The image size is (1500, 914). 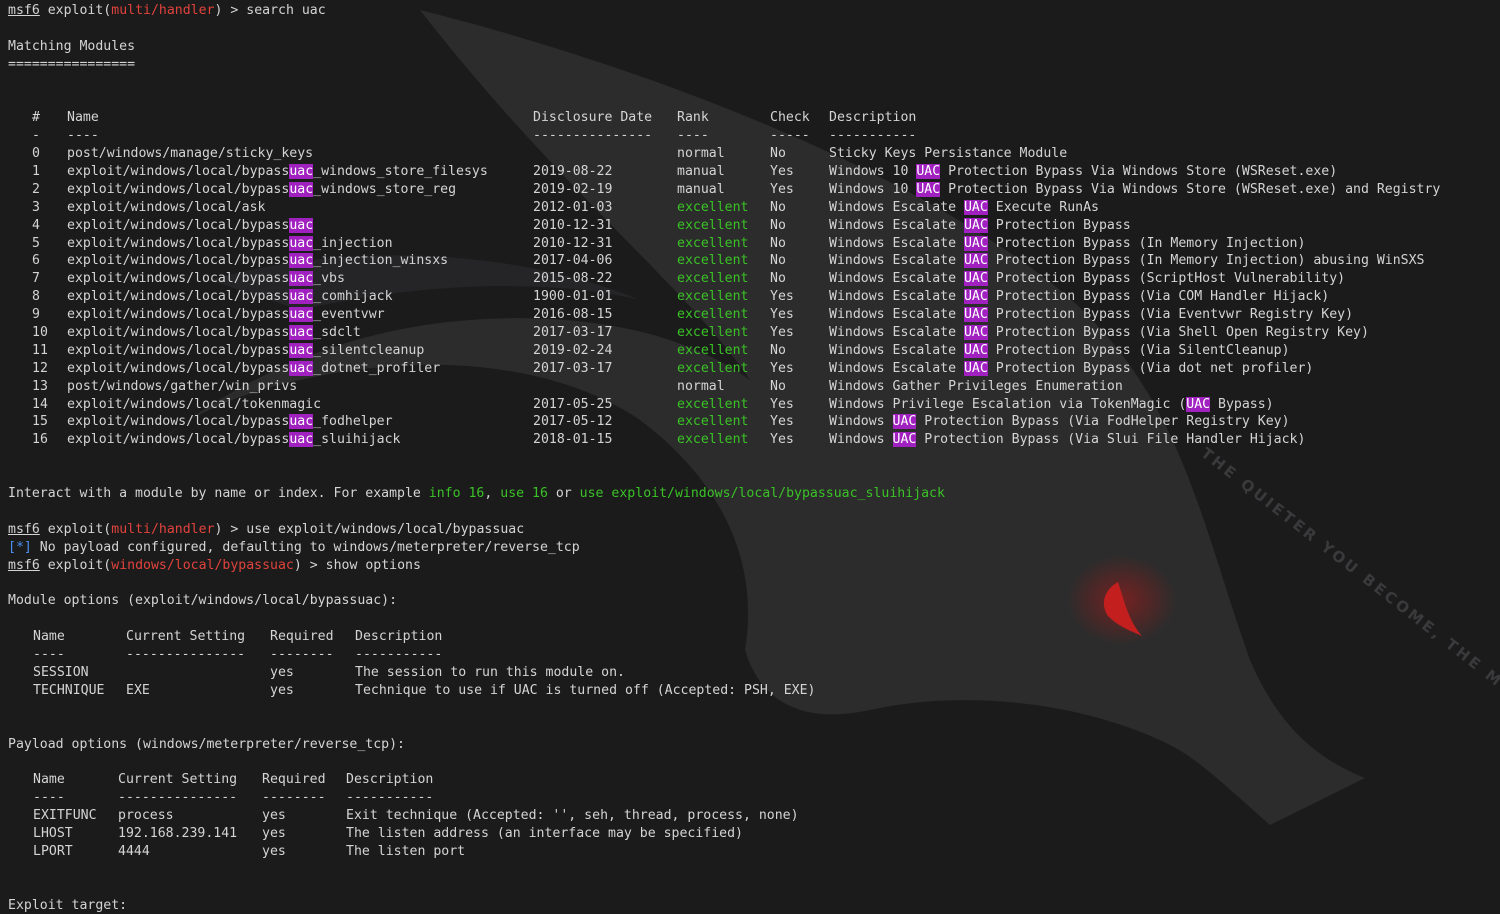 What do you see at coordinates (573, 315) in the screenshot?
I see `module-date: 2016-08-15` at bounding box center [573, 315].